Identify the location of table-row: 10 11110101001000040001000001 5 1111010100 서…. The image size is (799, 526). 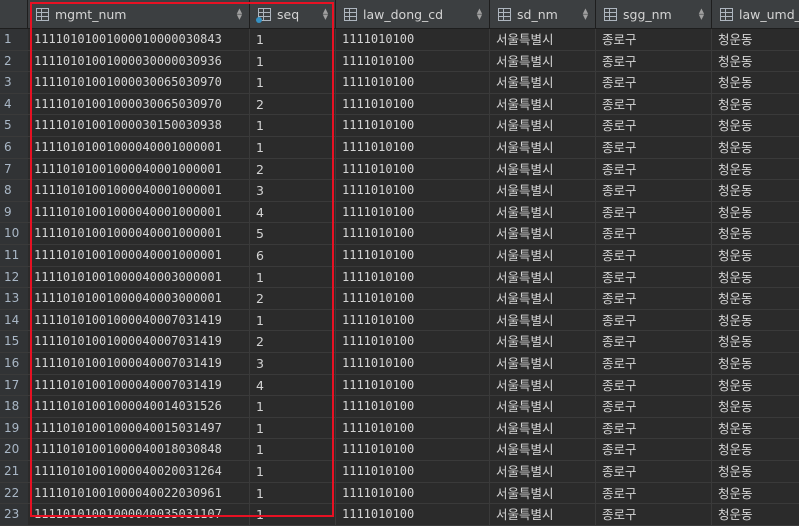
(399, 234).